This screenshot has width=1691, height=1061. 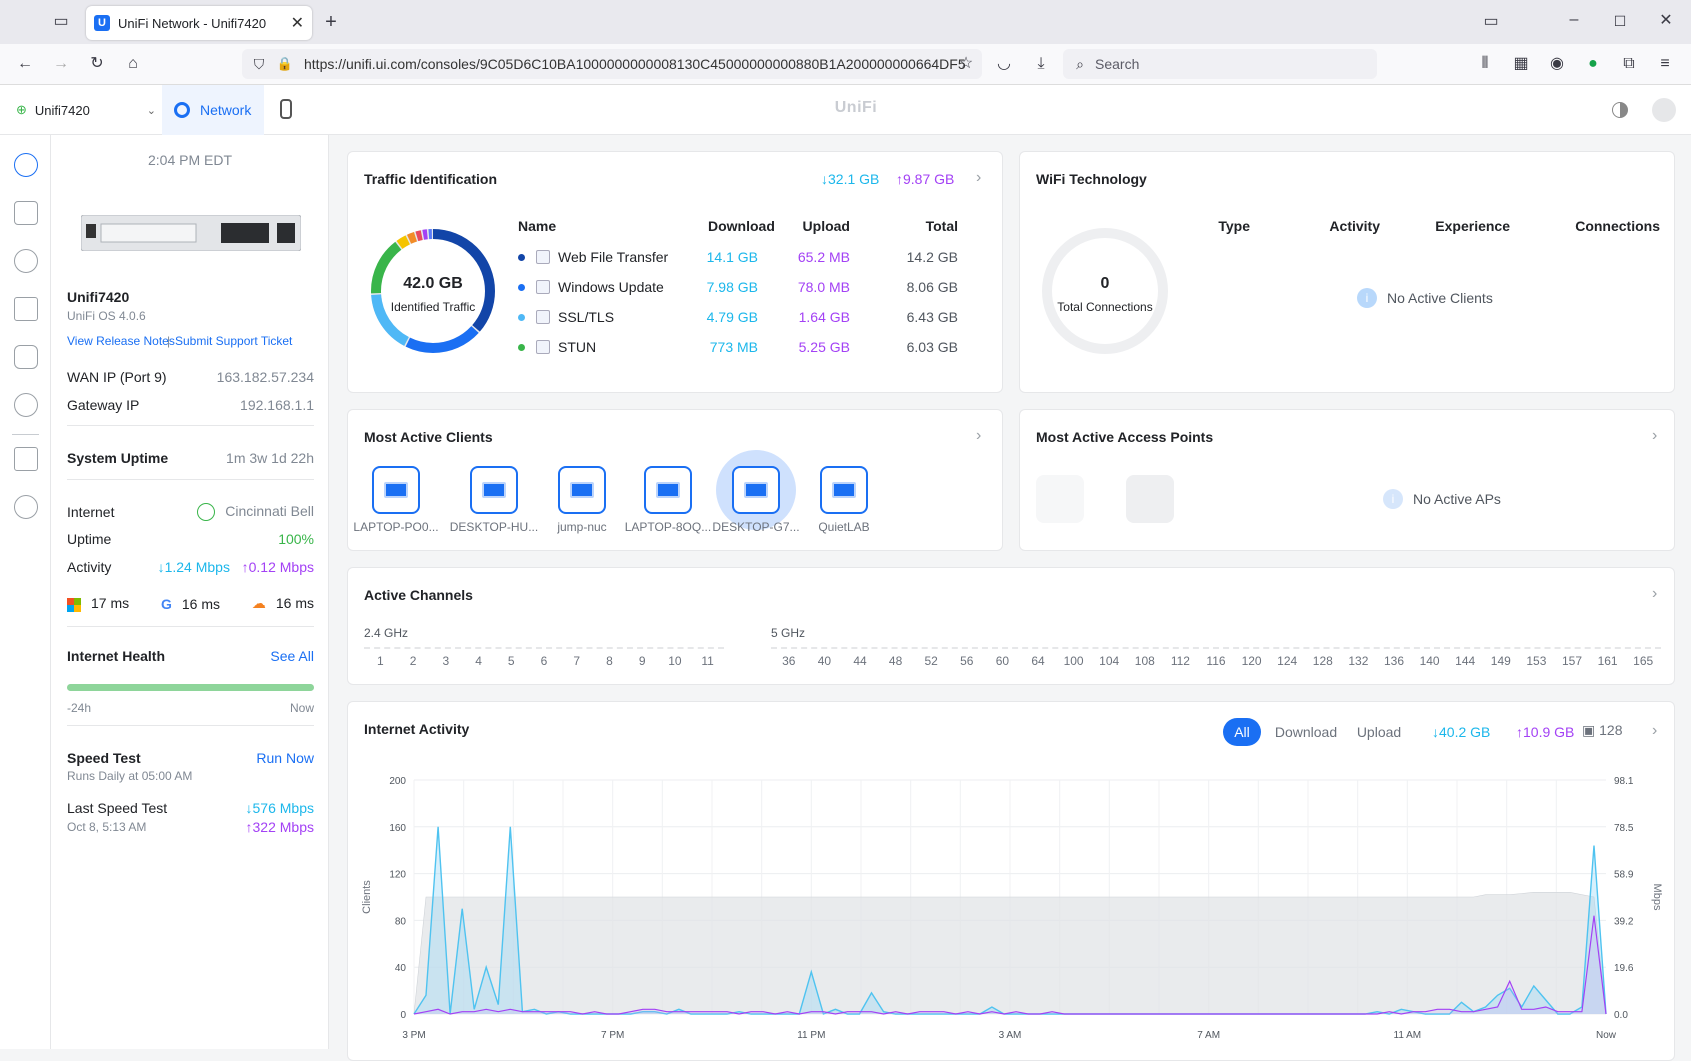 What do you see at coordinates (1004, 64) in the screenshot?
I see `pocket-icon: ◡` at bounding box center [1004, 64].